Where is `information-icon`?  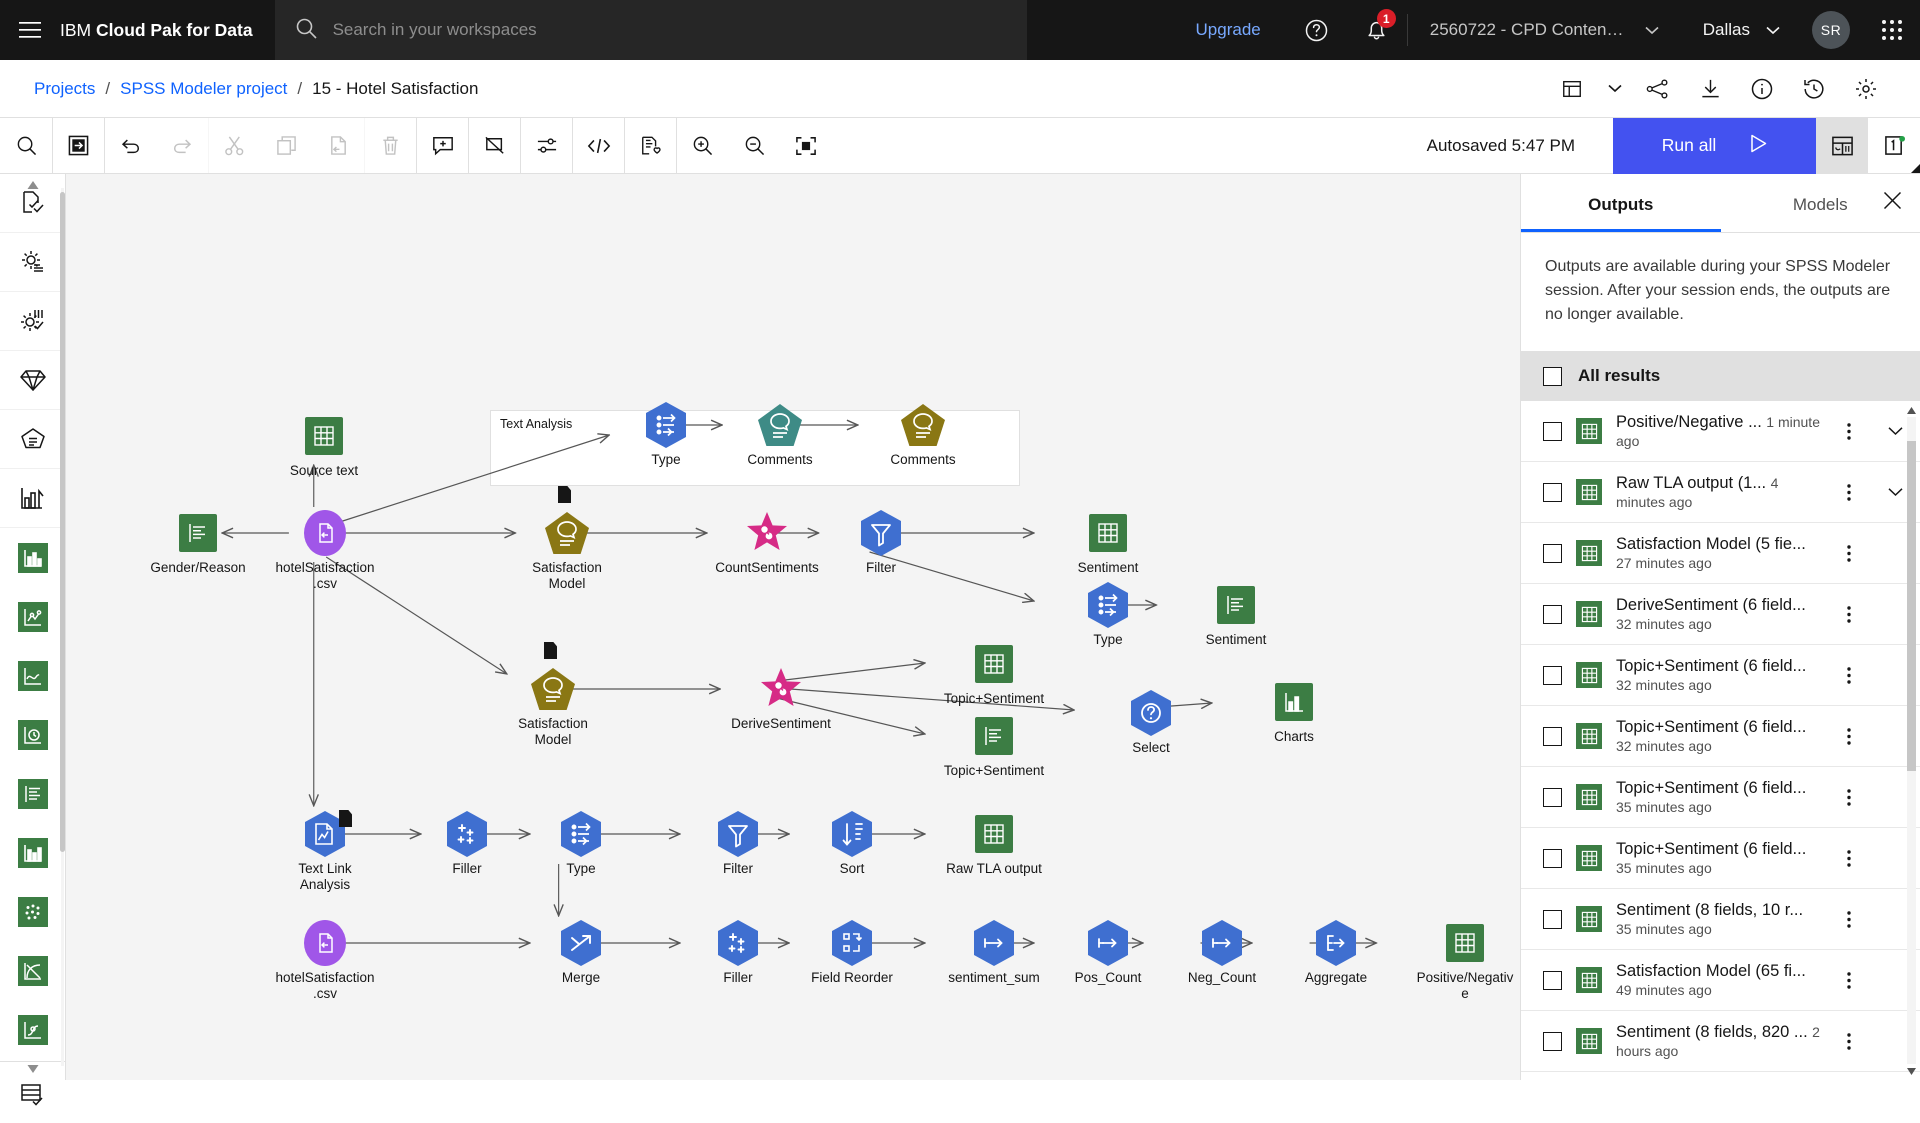 information-icon is located at coordinates (1762, 89).